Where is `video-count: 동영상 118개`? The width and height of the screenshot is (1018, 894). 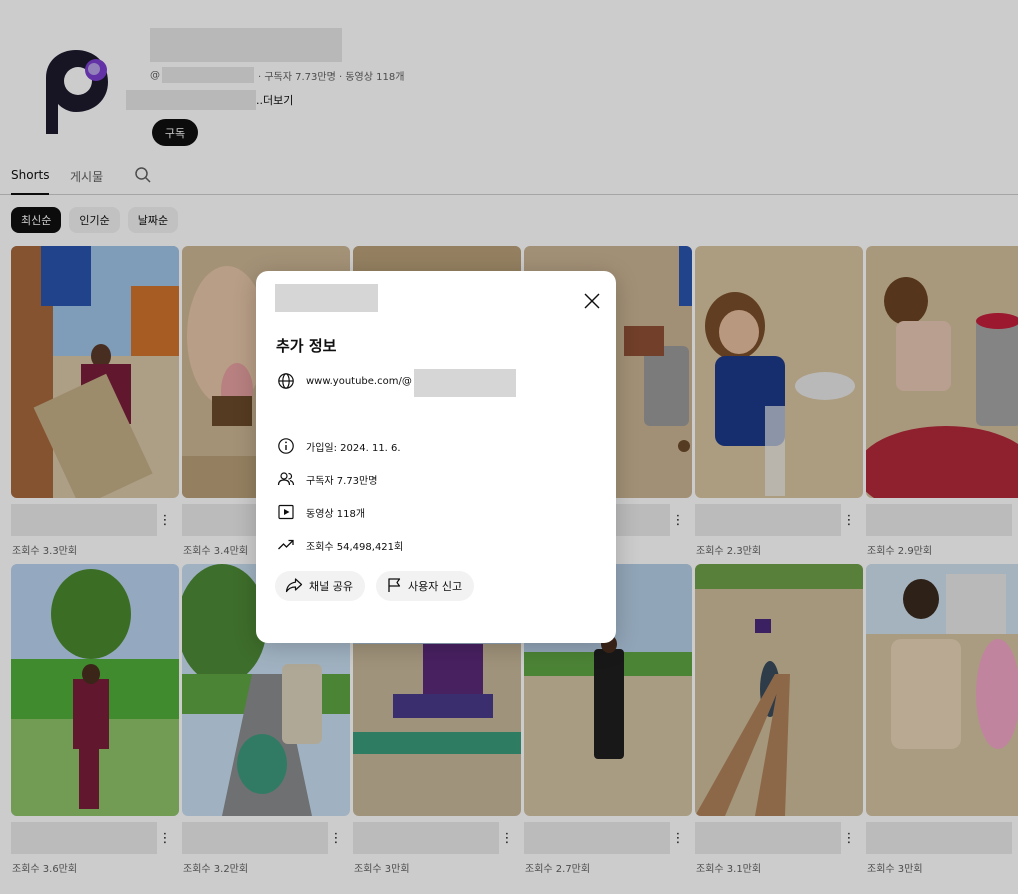 video-count: 동영상 118개 is located at coordinates (336, 514).